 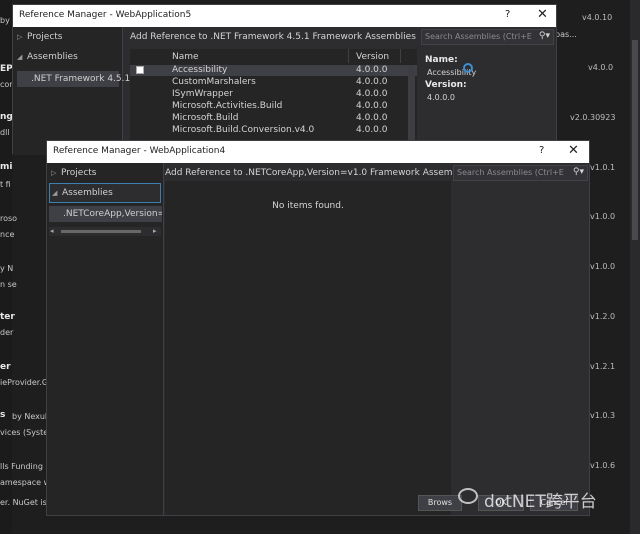 What do you see at coordinates (227, 106) in the screenshot?
I see `row-name: Microsoft.Activities.Build` at bounding box center [227, 106].